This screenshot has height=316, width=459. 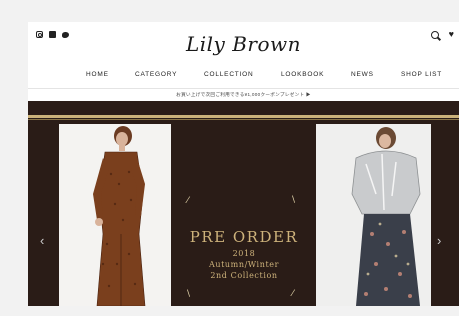 What do you see at coordinates (243, 88) in the screenshot?
I see `header-divider` at bounding box center [243, 88].